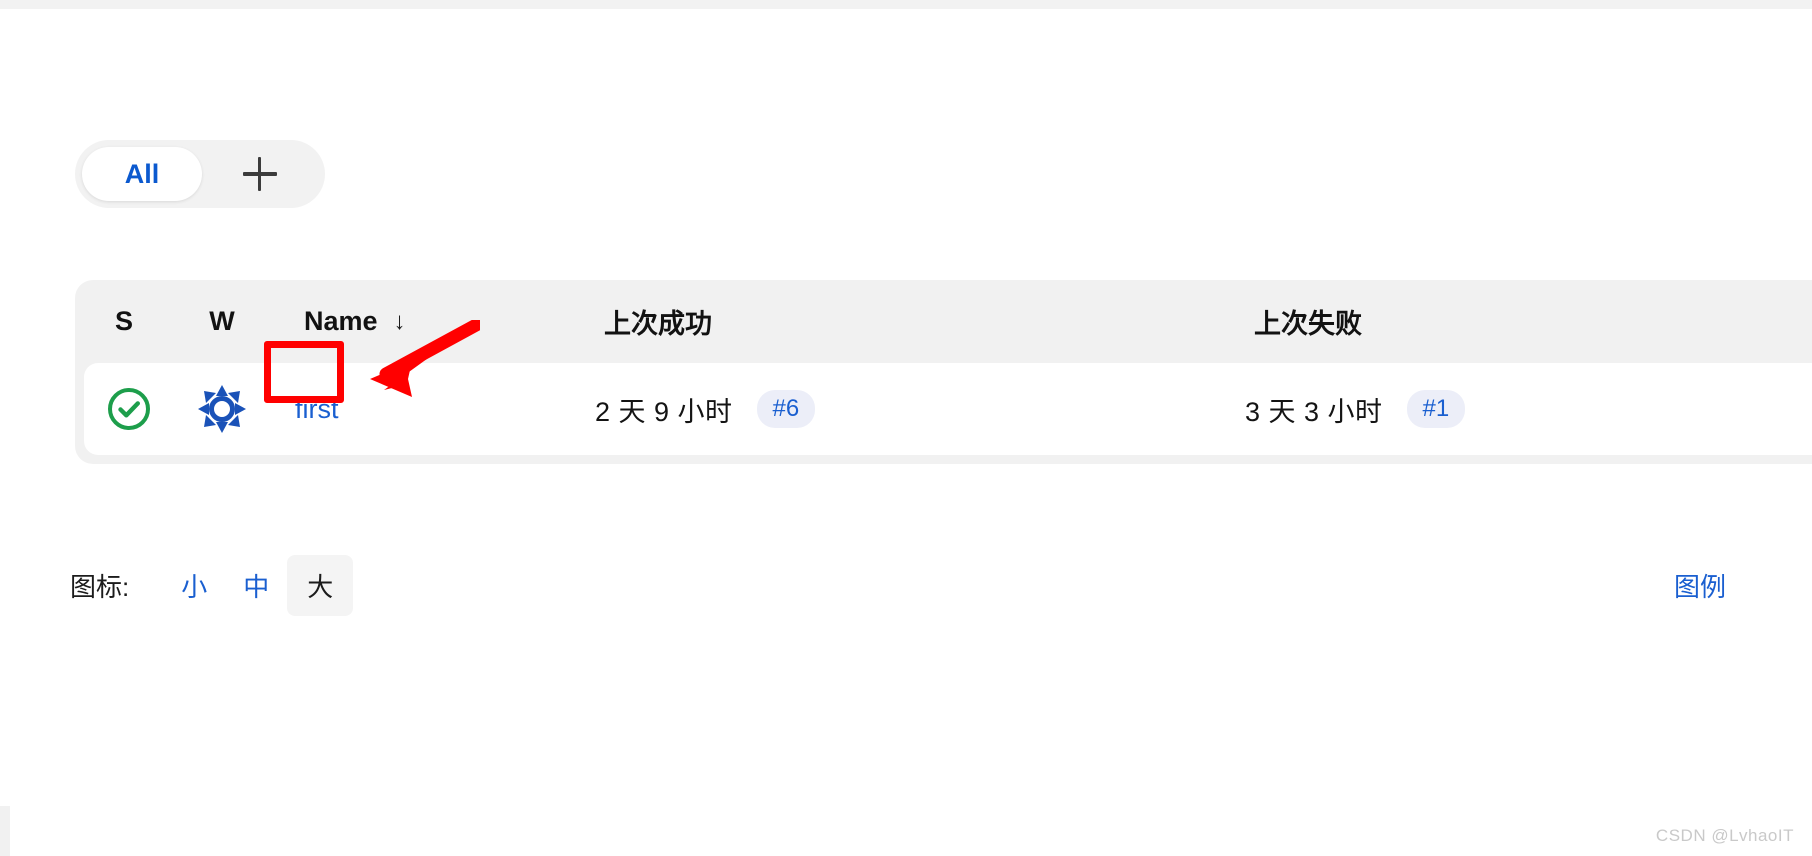 The width and height of the screenshot is (1812, 856). I want to click on cell-status, so click(128, 409).